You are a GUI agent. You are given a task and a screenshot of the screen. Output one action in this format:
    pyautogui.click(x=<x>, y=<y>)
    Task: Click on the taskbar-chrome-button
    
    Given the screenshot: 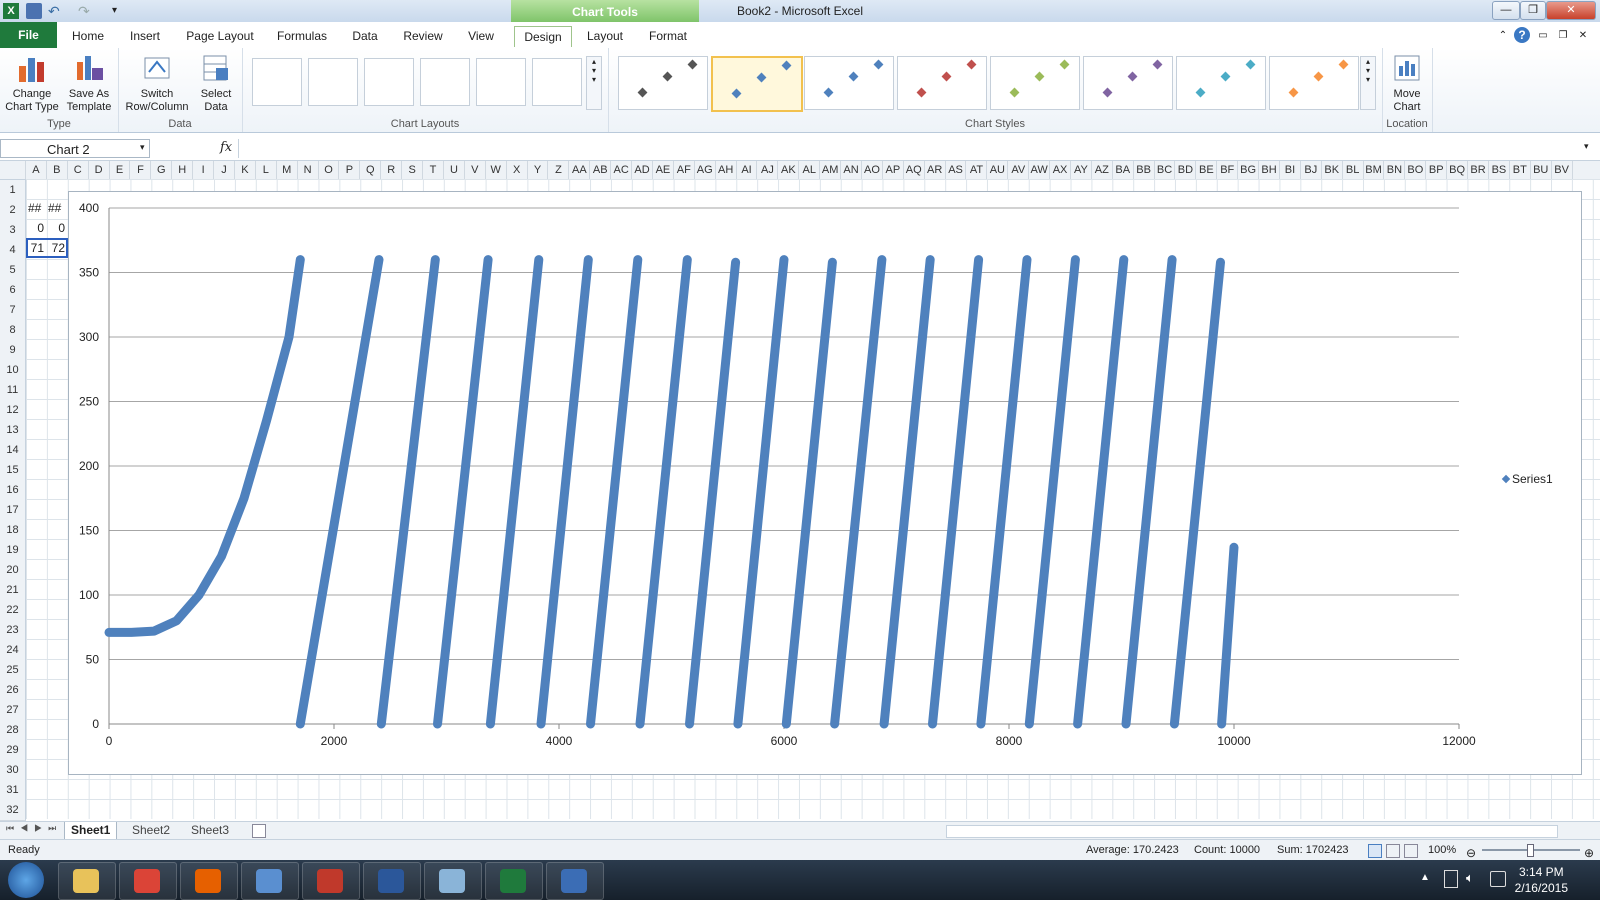 What is the action you would take?
    pyautogui.click(x=148, y=881)
    